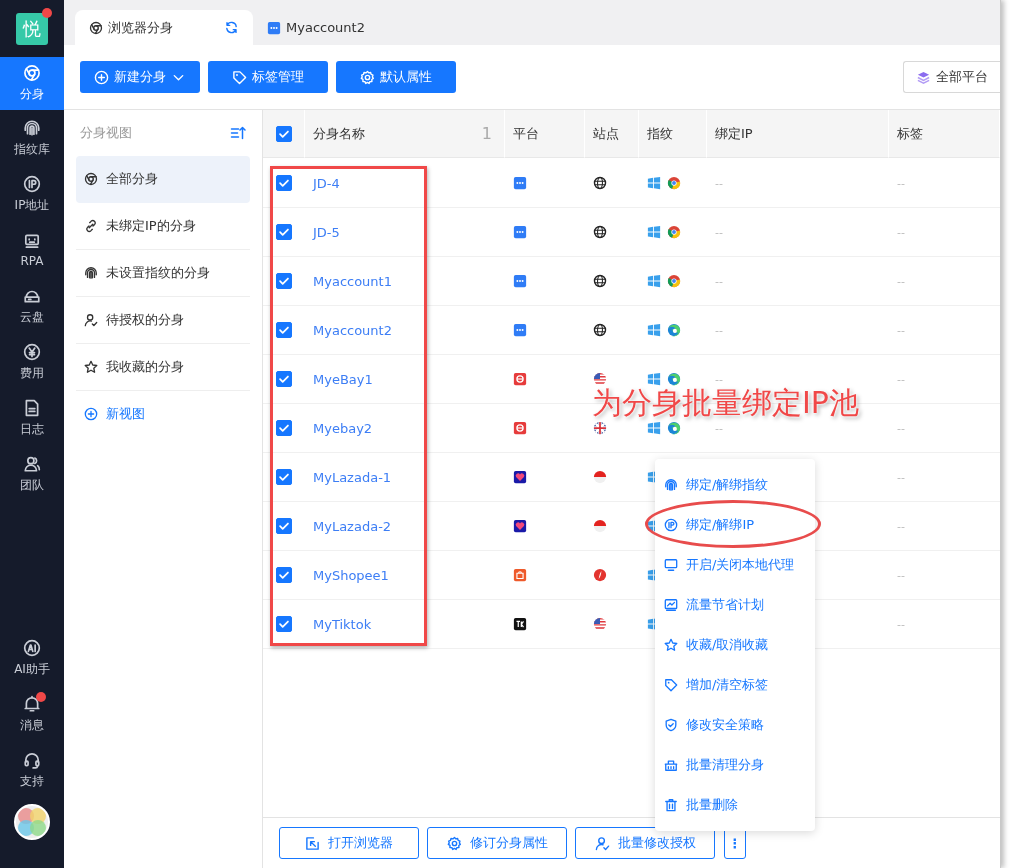 The height and width of the screenshot is (868, 1018). What do you see at coordinates (343, 379) in the screenshot?
I see `profile-name-link: MyeBay1` at bounding box center [343, 379].